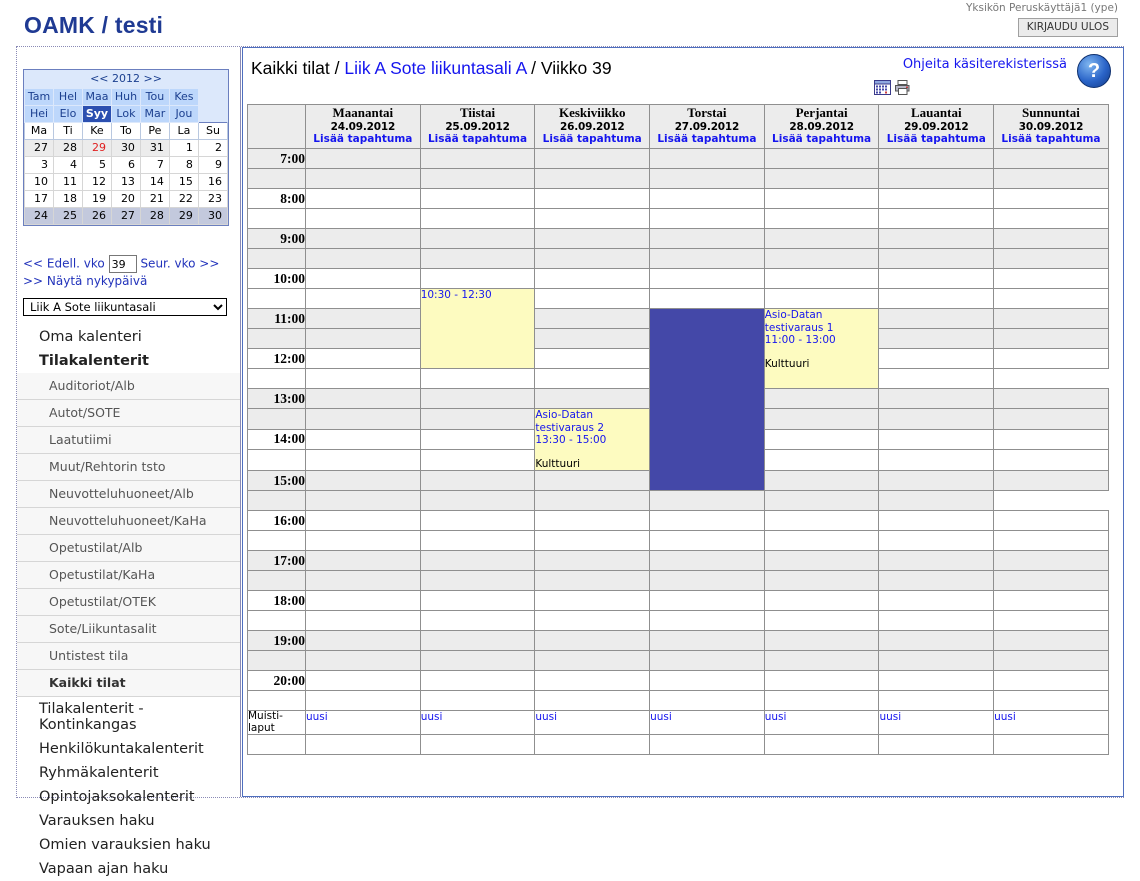 The height and width of the screenshot is (881, 1140). Describe the element at coordinates (882, 87) in the screenshot. I see `calendar-icon` at that location.